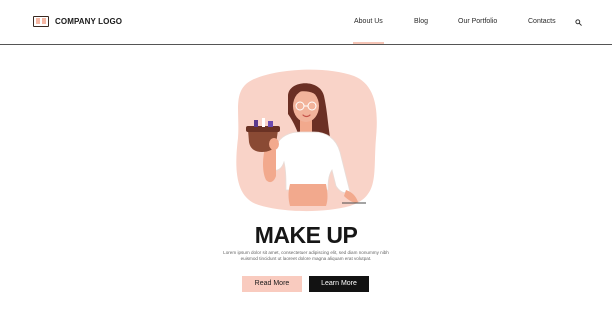 The width and height of the screenshot is (612, 326). What do you see at coordinates (41, 21) in the screenshot?
I see `logo-mark-icon` at bounding box center [41, 21].